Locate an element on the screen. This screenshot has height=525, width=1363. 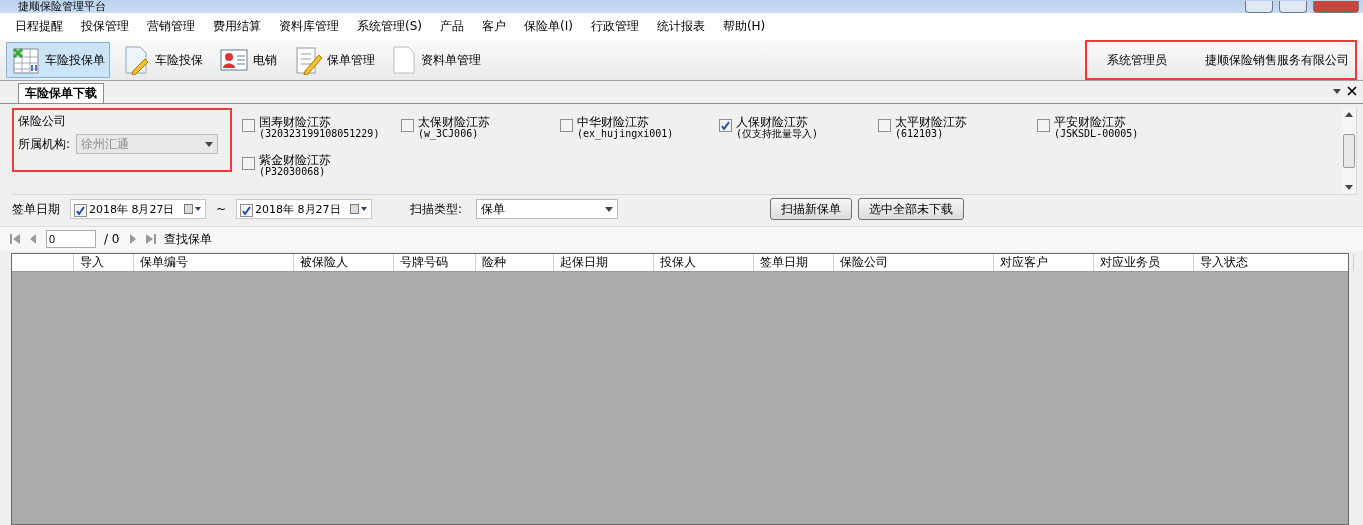
toolbar-button: 资料单管理 is located at coordinates (436, 60).